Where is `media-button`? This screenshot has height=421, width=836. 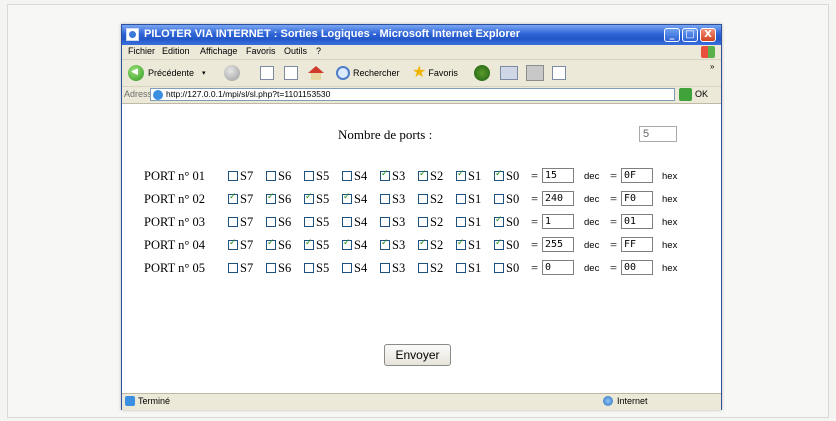 media-button is located at coordinates (482, 73).